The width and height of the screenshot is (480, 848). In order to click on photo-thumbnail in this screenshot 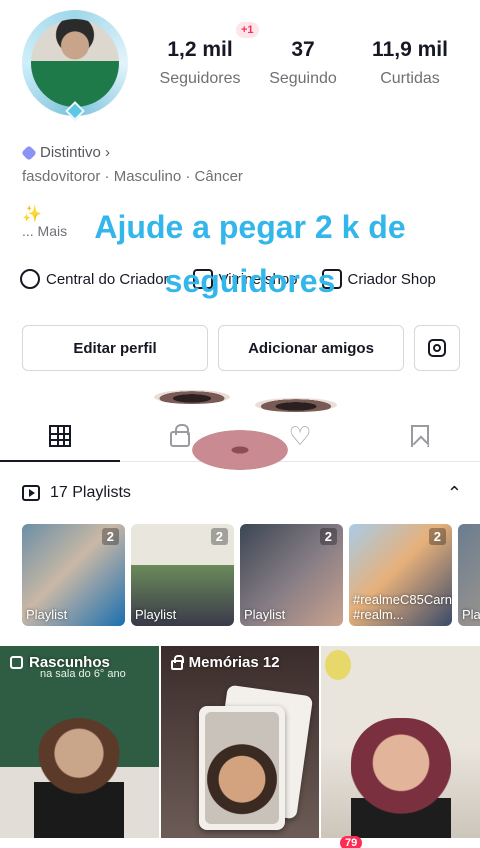, I will do `click(241, 768)`.